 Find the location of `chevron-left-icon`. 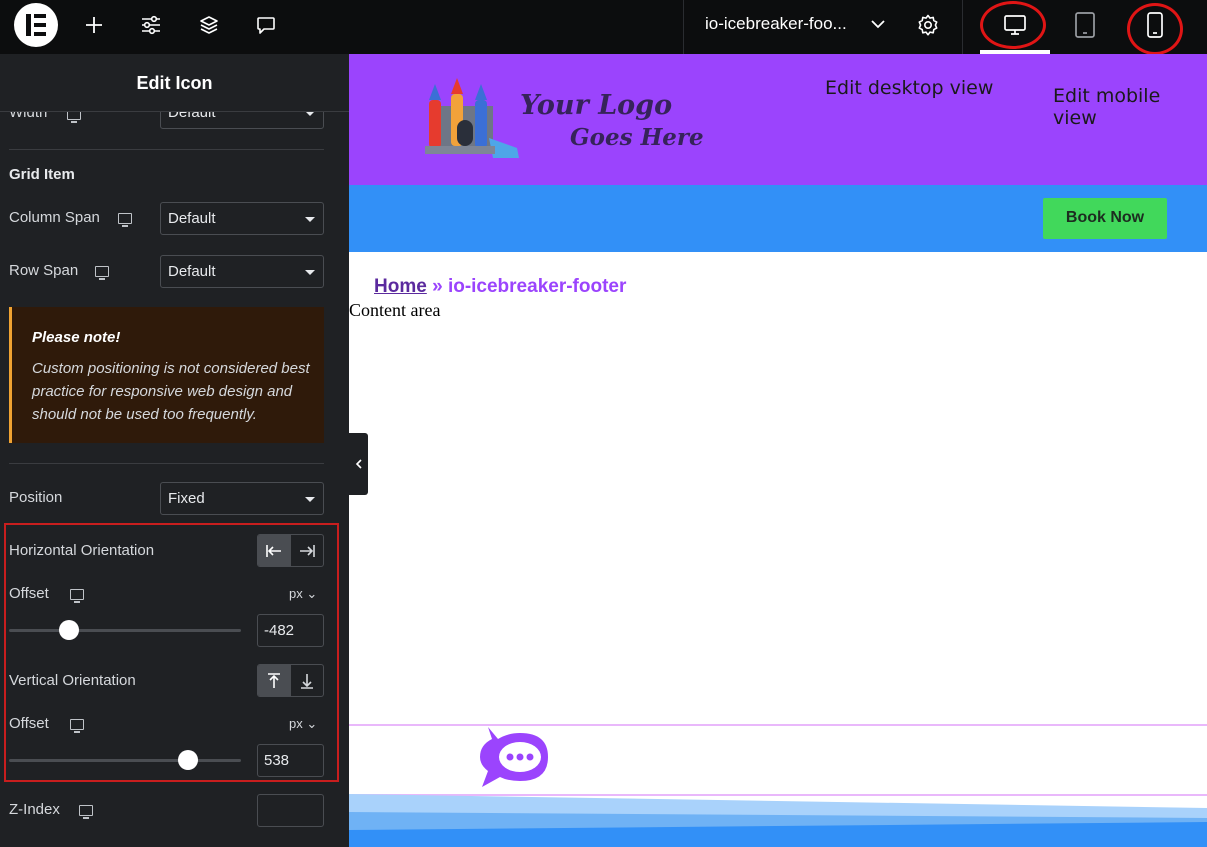

chevron-left-icon is located at coordinates (358, 464).